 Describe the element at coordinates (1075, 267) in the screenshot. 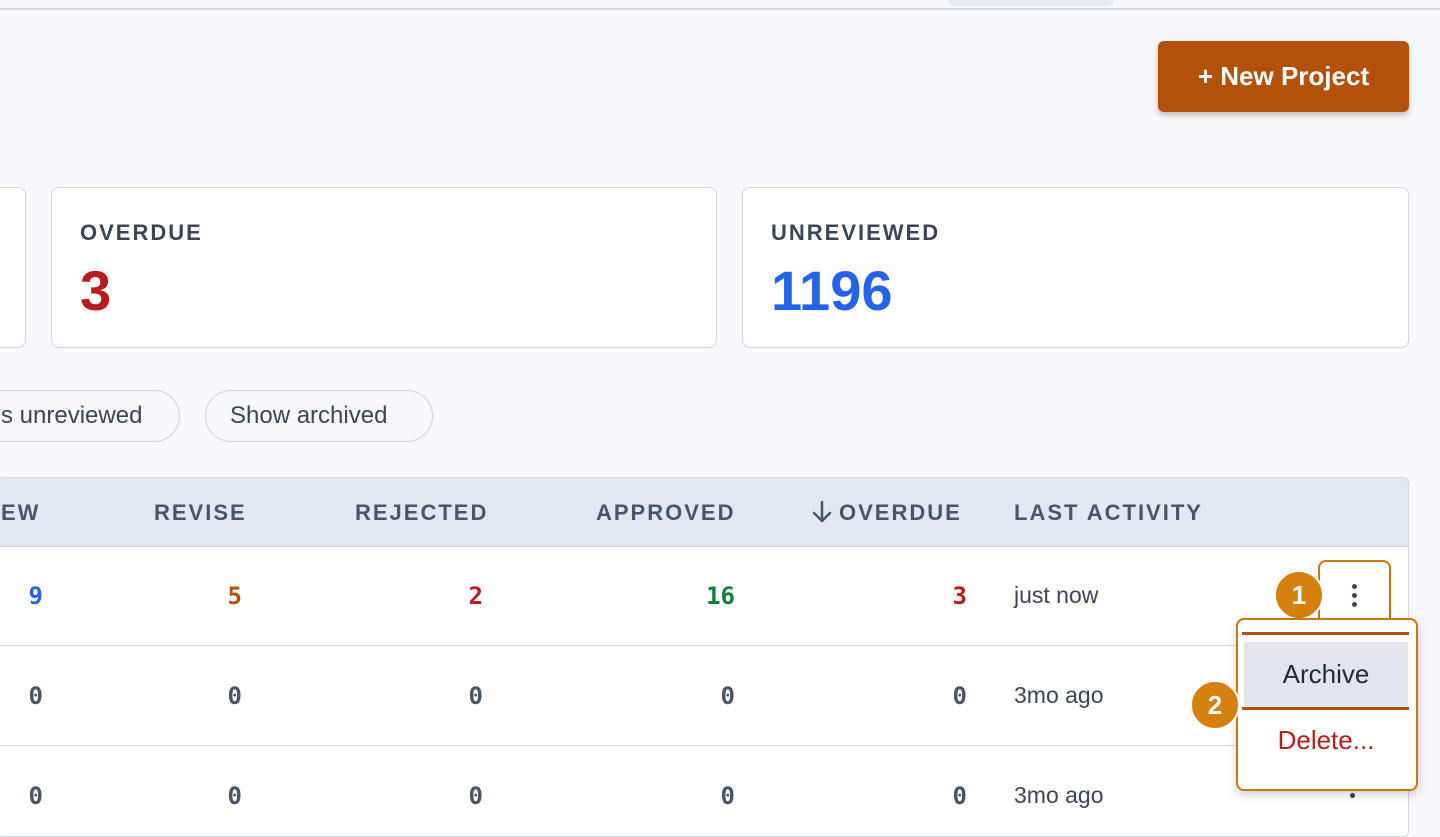

I see `stat-card-unreviewed: UNREVIEWED 1196` at that location.